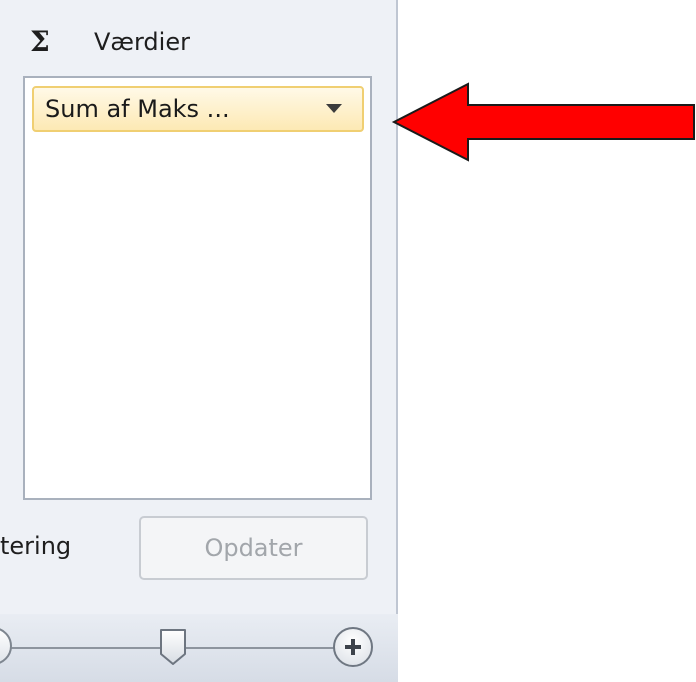 The width and height of the screenshot is (696, 682). What do you see at coordinates (353, 647) in the screenshot?
I see `zoom-in-icon` at bounding box center [353, 647].